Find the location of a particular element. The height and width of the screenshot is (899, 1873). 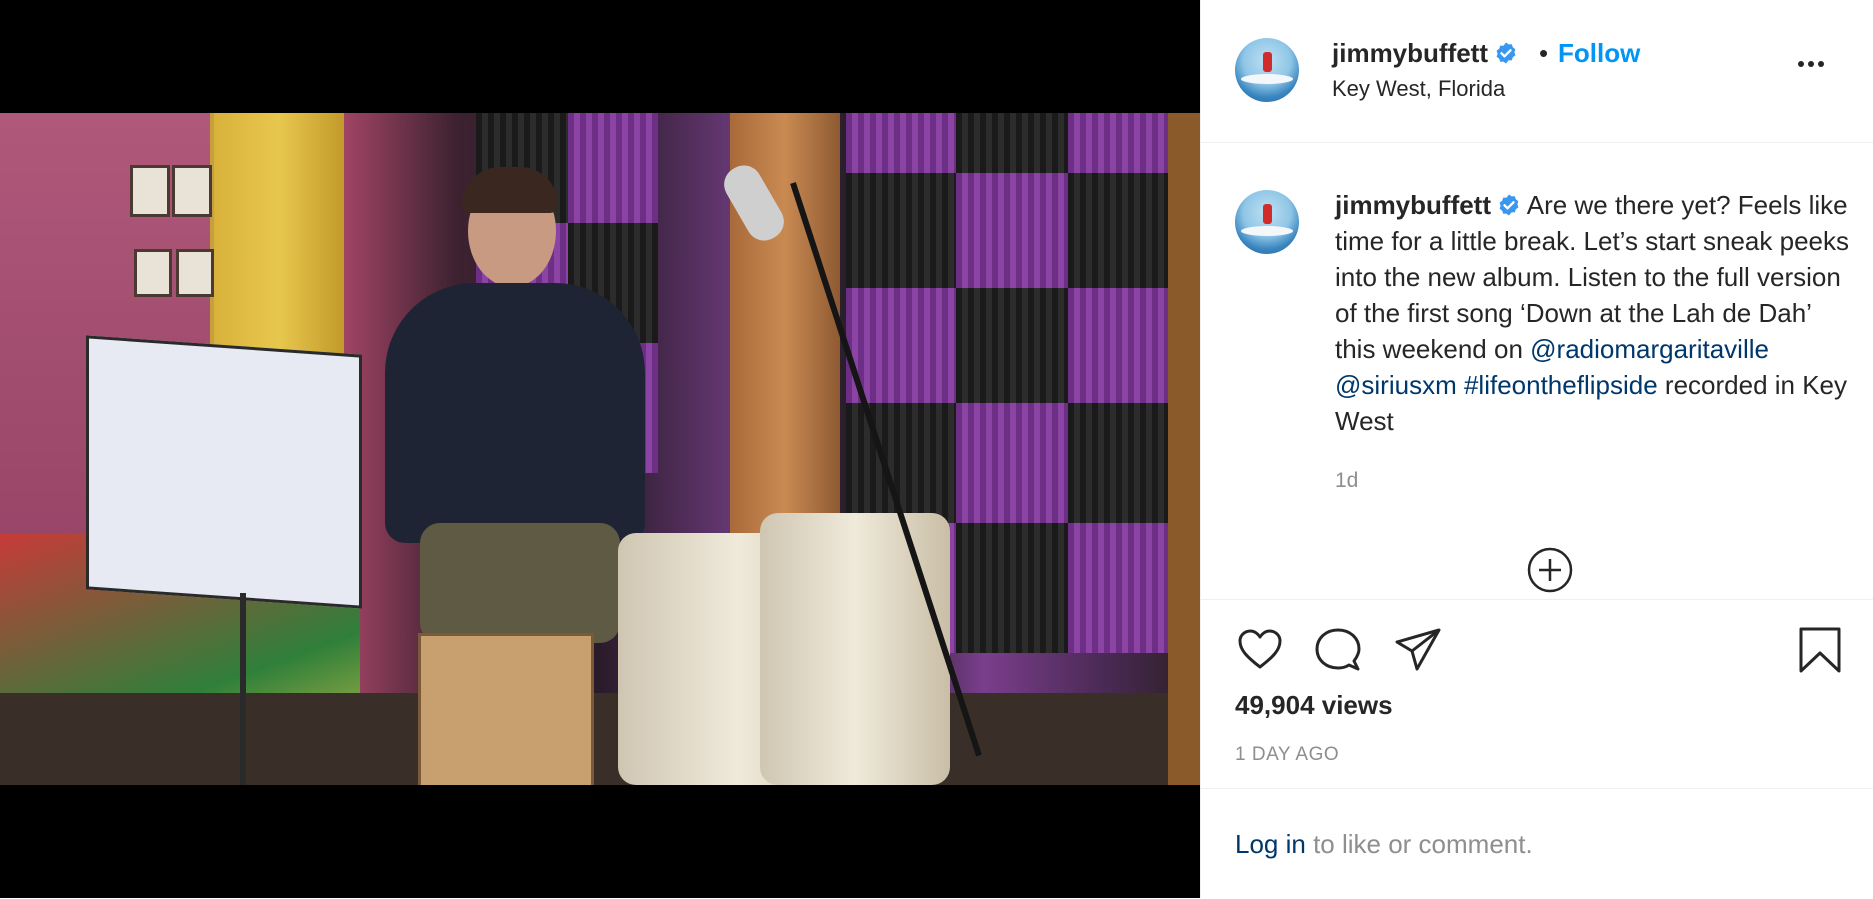

hashtag-link: #lifeontheflipside is located at coordinates (1561, 385).